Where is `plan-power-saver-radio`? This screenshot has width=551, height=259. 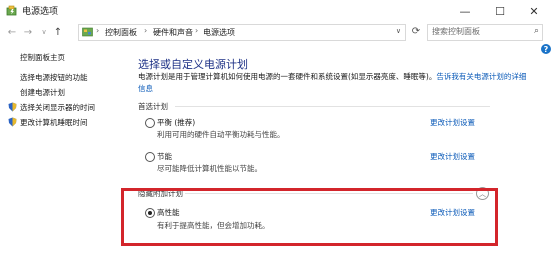
plan-power-saver-radio is located at coordinates (150, 157).